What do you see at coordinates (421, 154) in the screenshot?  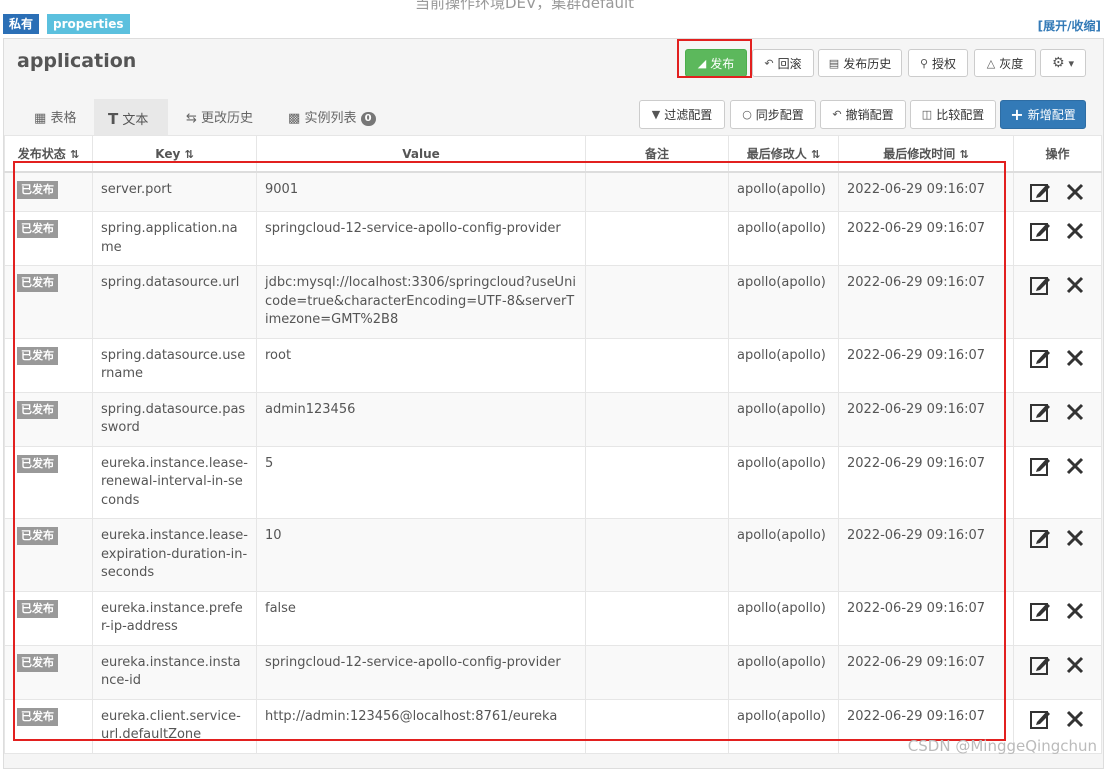 I see `column-value: Value` at bounding box center [421, 154].